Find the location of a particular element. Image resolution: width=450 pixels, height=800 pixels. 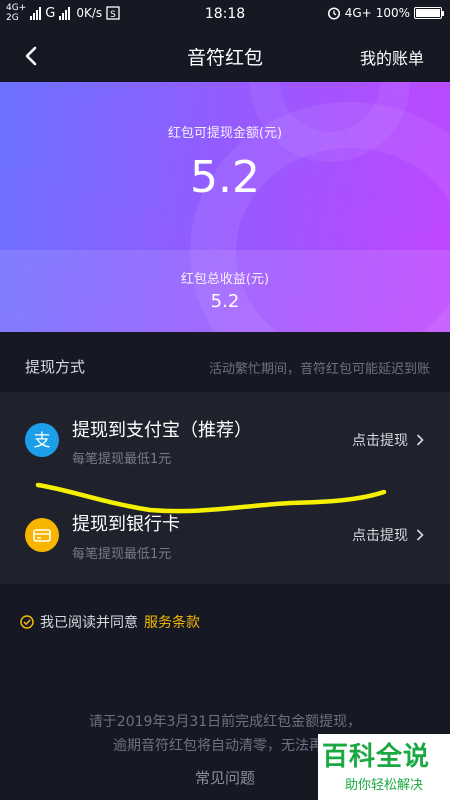

bank-card-icon is located at coordinates (42, 535).